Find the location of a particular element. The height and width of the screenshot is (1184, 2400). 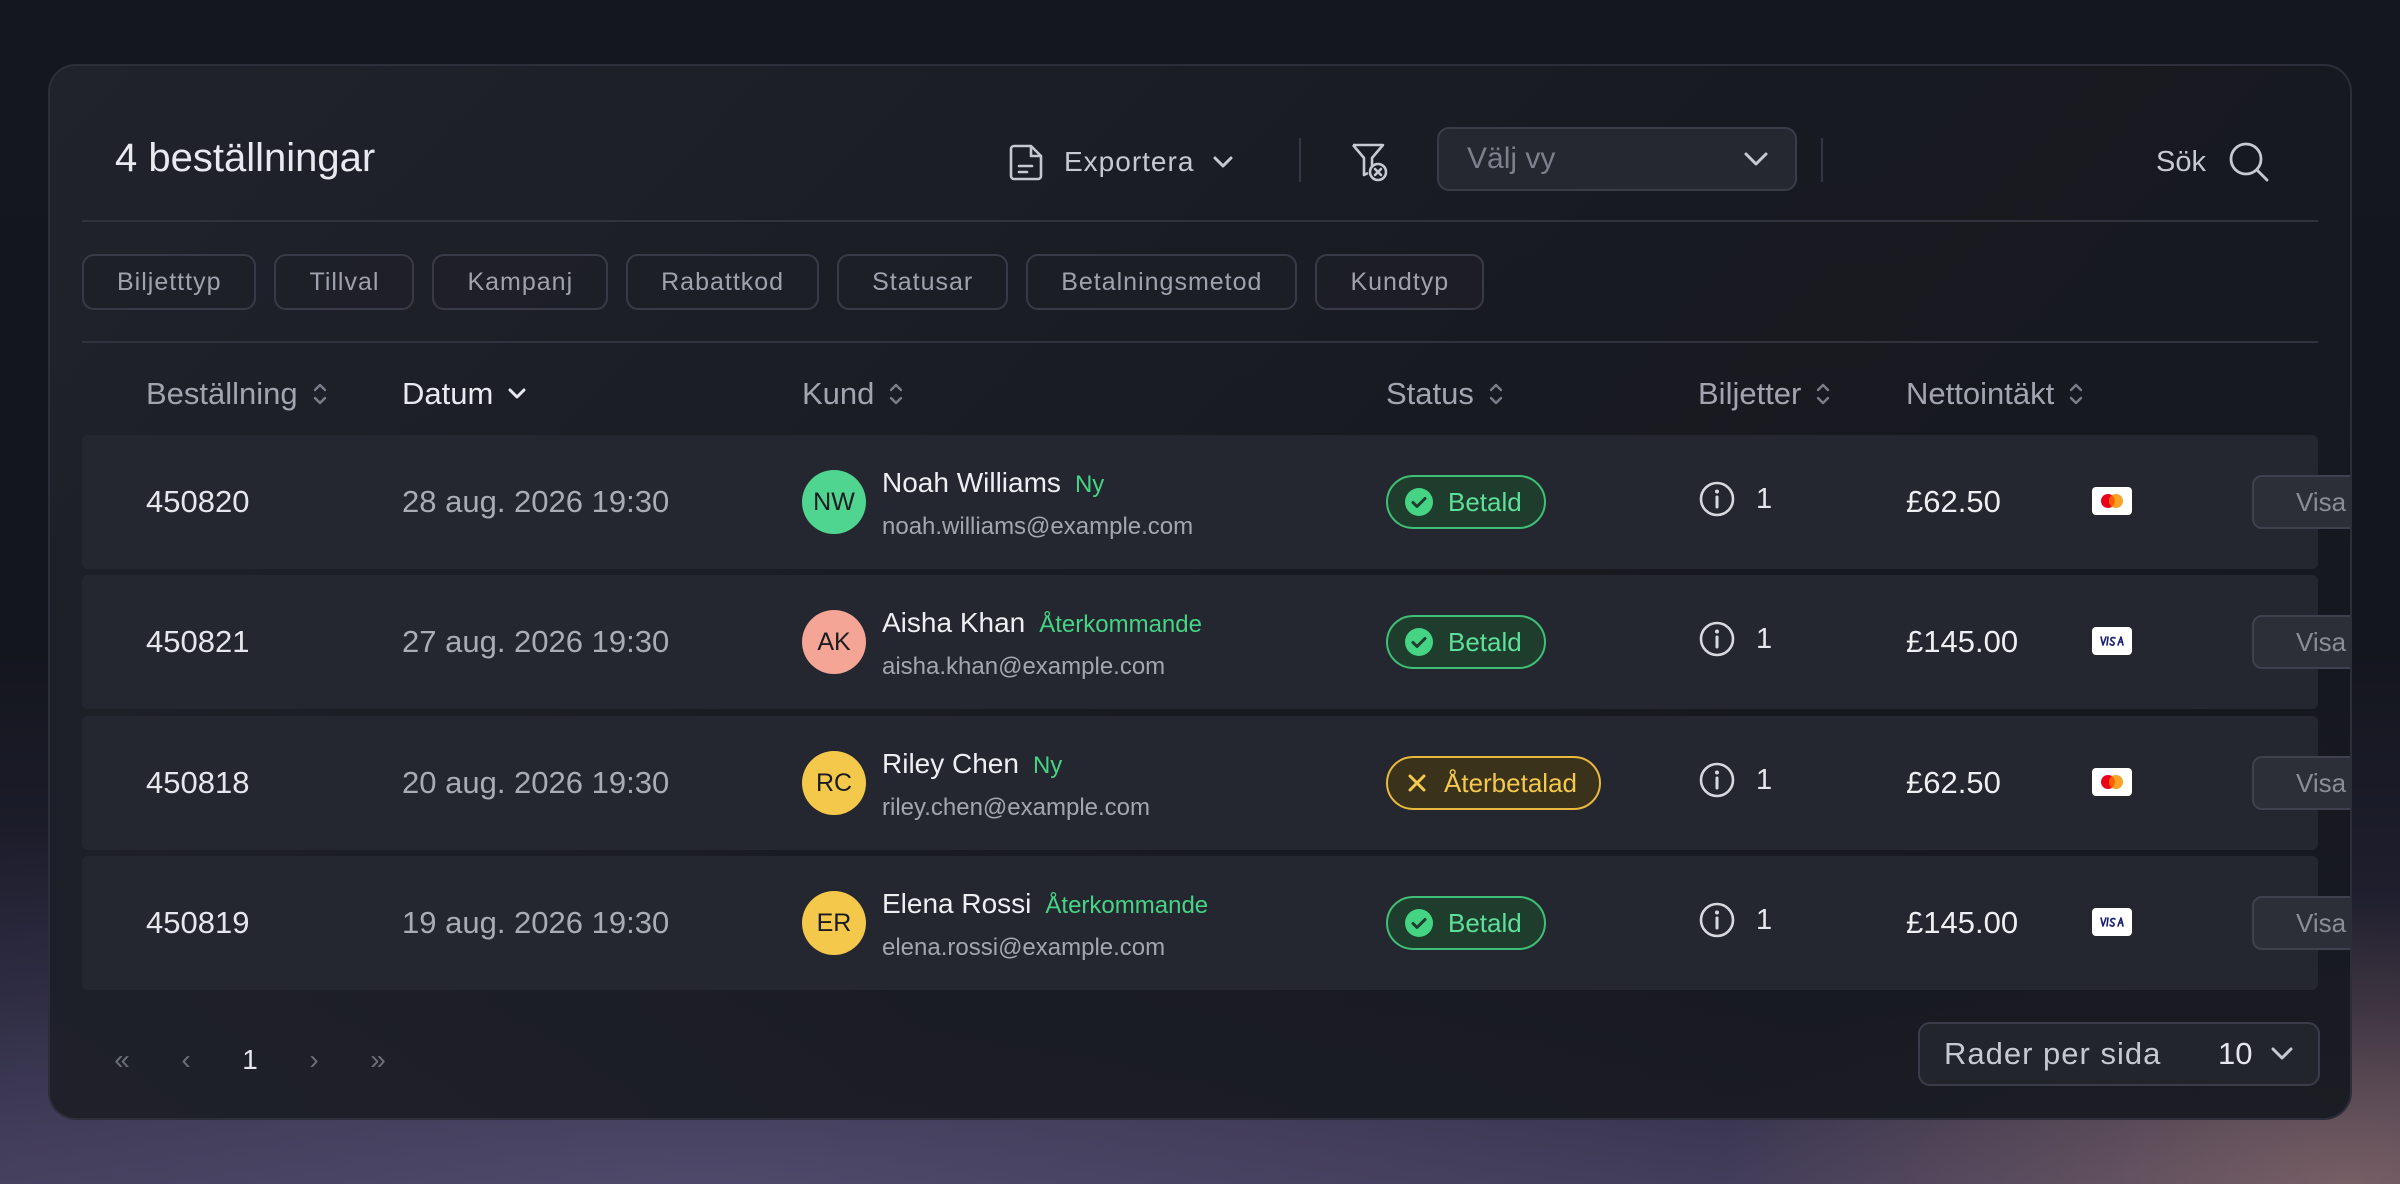

filters-divider is located at coordinates (1200, 342).